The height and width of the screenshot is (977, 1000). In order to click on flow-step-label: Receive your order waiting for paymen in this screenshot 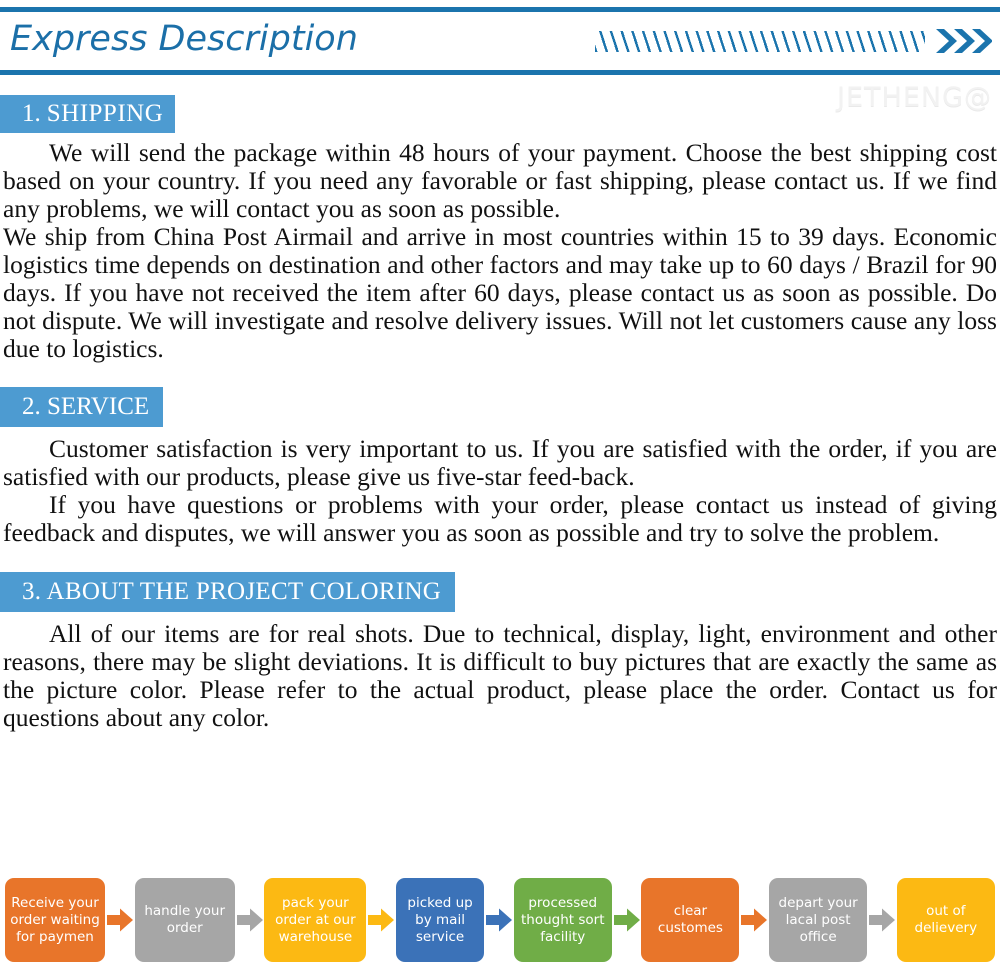, I will do `click(55, 919)`.